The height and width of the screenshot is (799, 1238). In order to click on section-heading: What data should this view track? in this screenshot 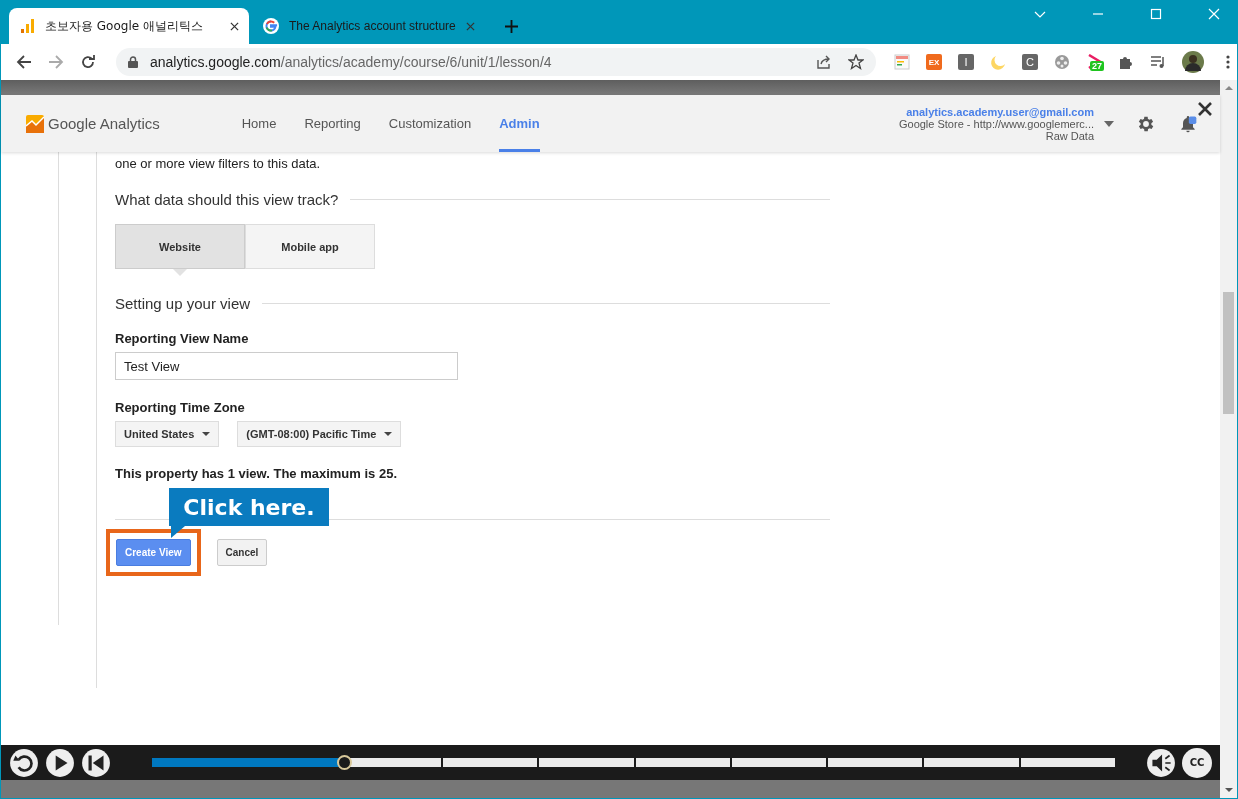, I will do `click(227, 199)`.